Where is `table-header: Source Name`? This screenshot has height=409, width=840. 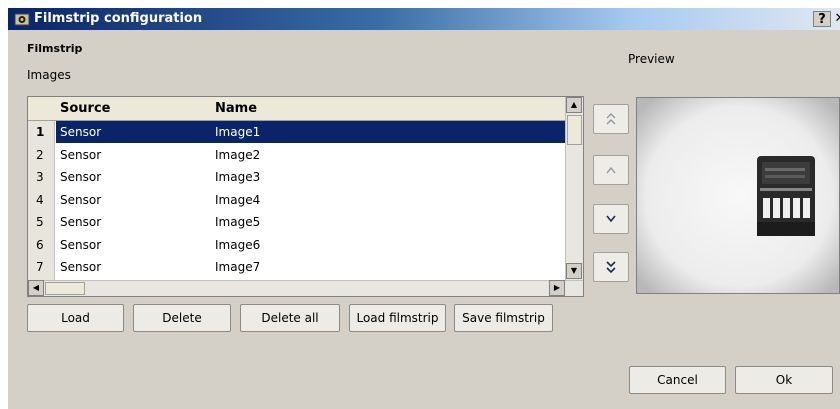 table-header: Source Name is located at coordinates (296, 109).